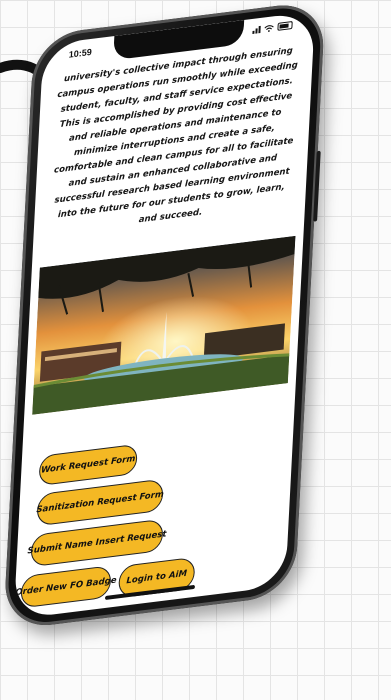  What do you see at coordinates (269, 28) in the screenshot?
I see `wifi-icon` at bounding box center [269, 28].